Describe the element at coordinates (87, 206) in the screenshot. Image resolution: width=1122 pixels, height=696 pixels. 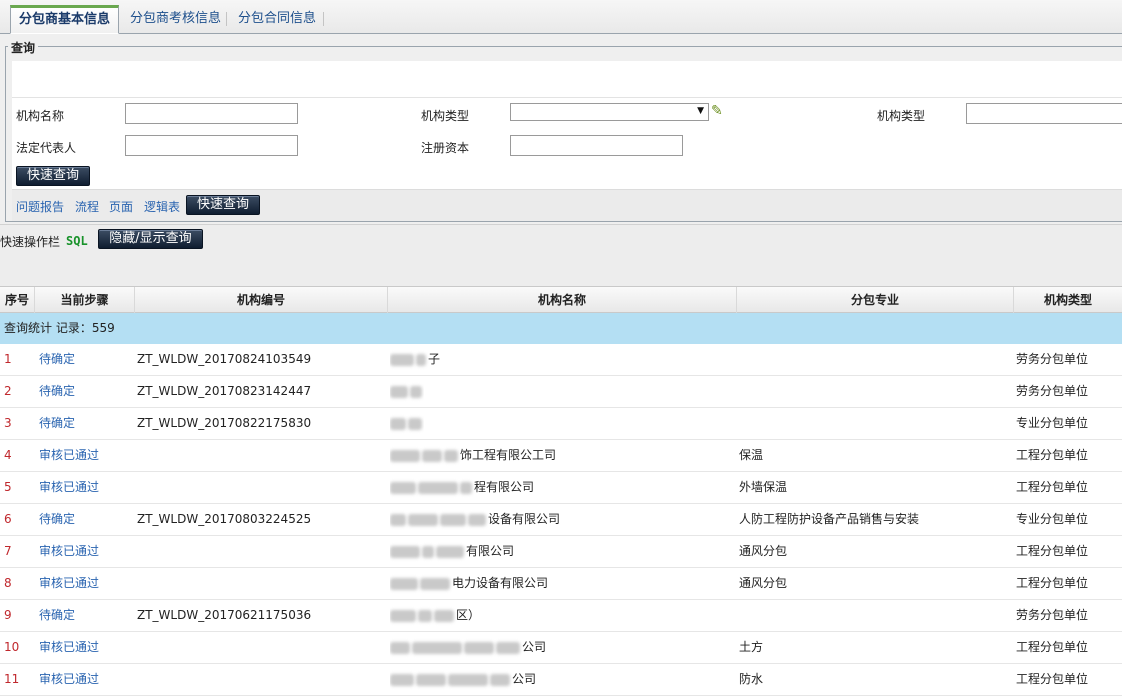
I see `link-workflow: 流程` at that location.